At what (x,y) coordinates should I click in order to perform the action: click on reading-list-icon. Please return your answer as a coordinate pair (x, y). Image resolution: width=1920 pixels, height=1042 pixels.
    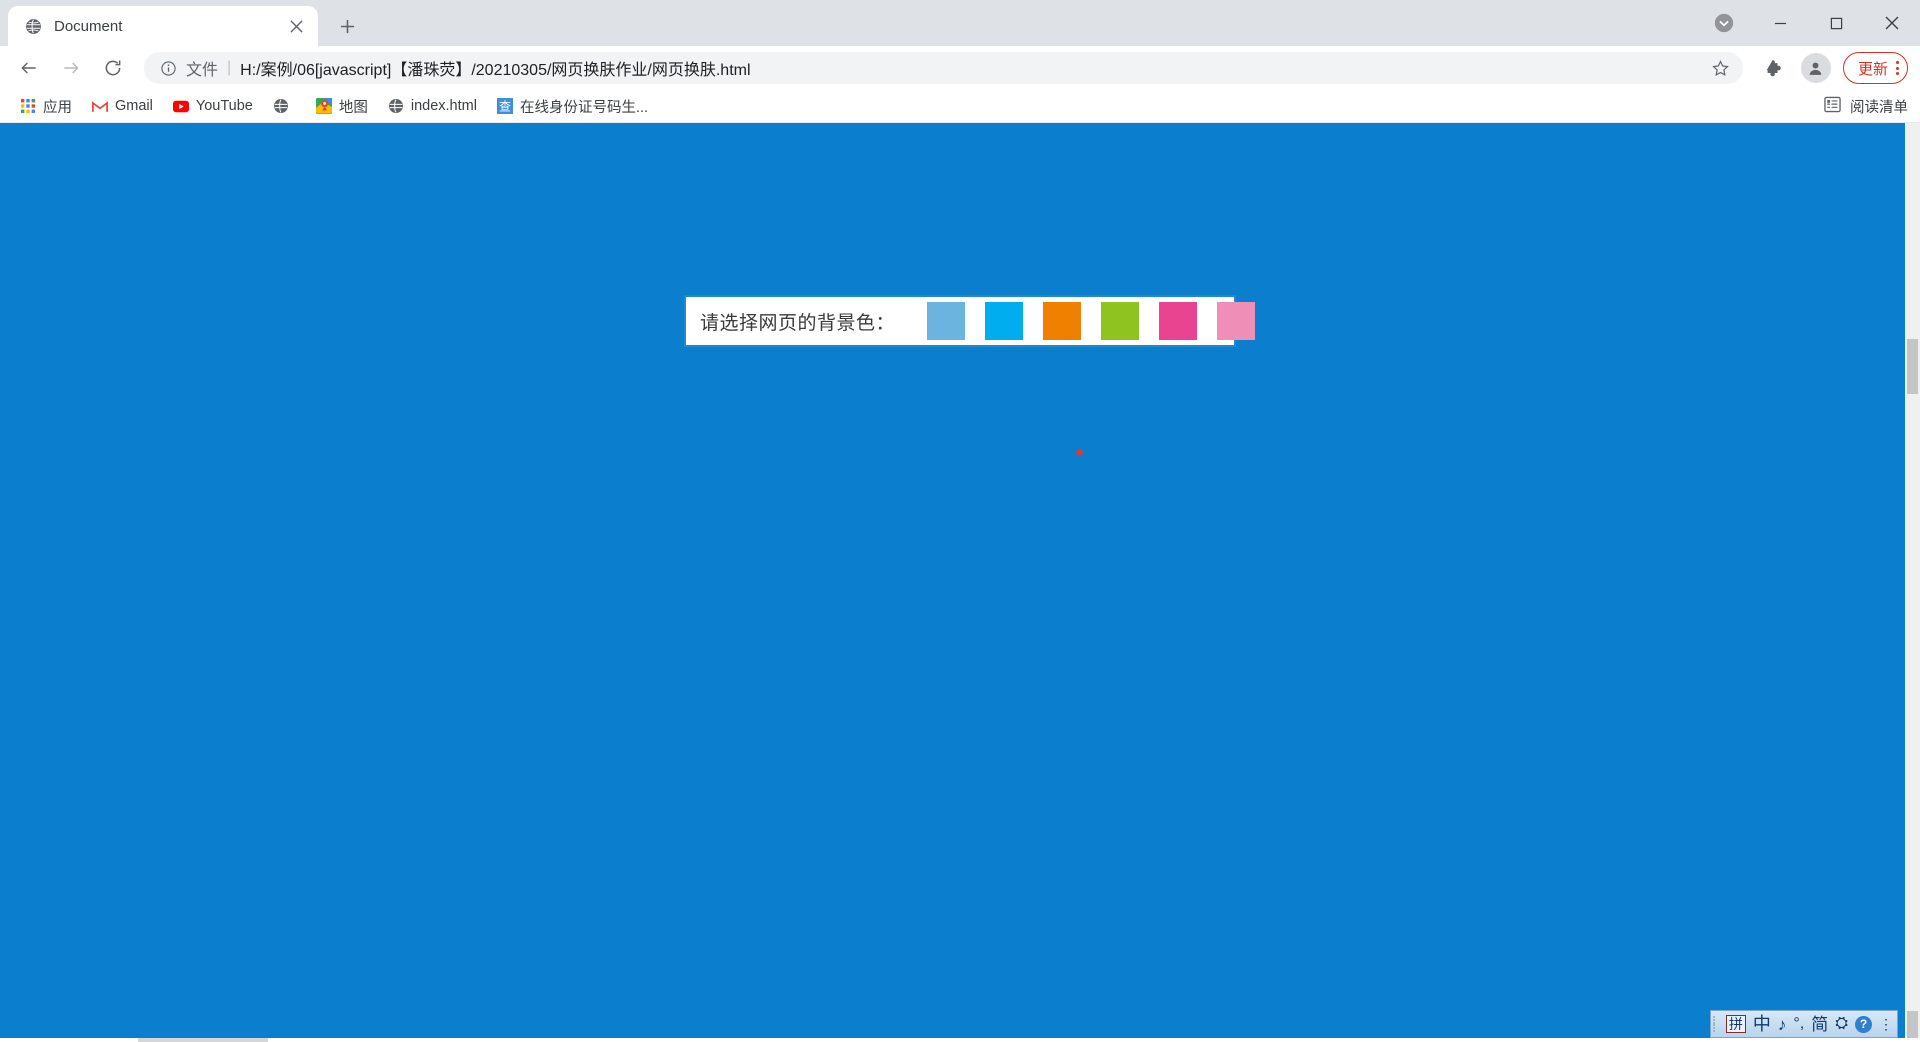
    Looking at the image, I should click on (1832, 107).